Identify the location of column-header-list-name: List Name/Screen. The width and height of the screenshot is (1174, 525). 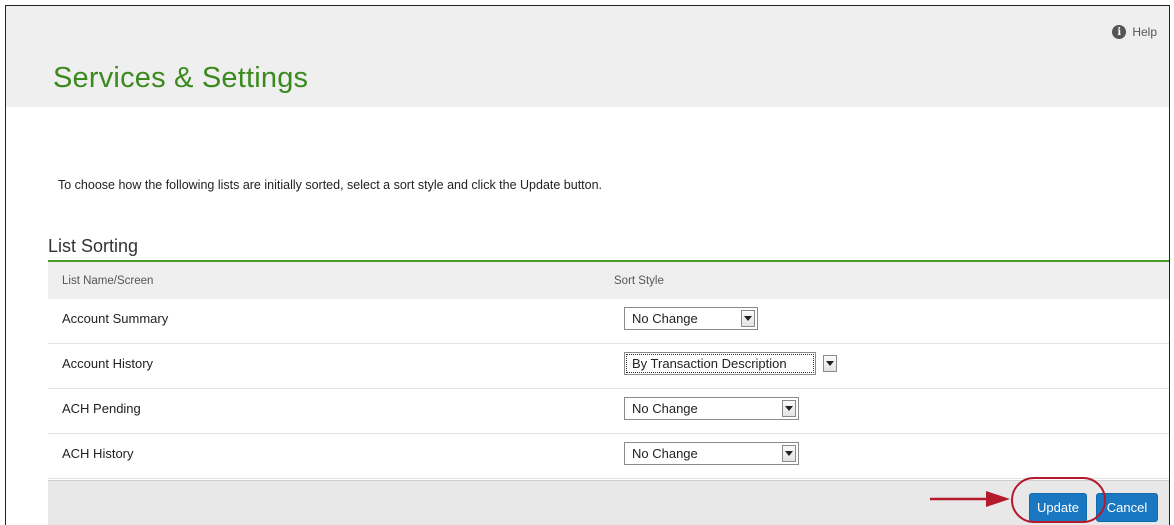
(108, 280).